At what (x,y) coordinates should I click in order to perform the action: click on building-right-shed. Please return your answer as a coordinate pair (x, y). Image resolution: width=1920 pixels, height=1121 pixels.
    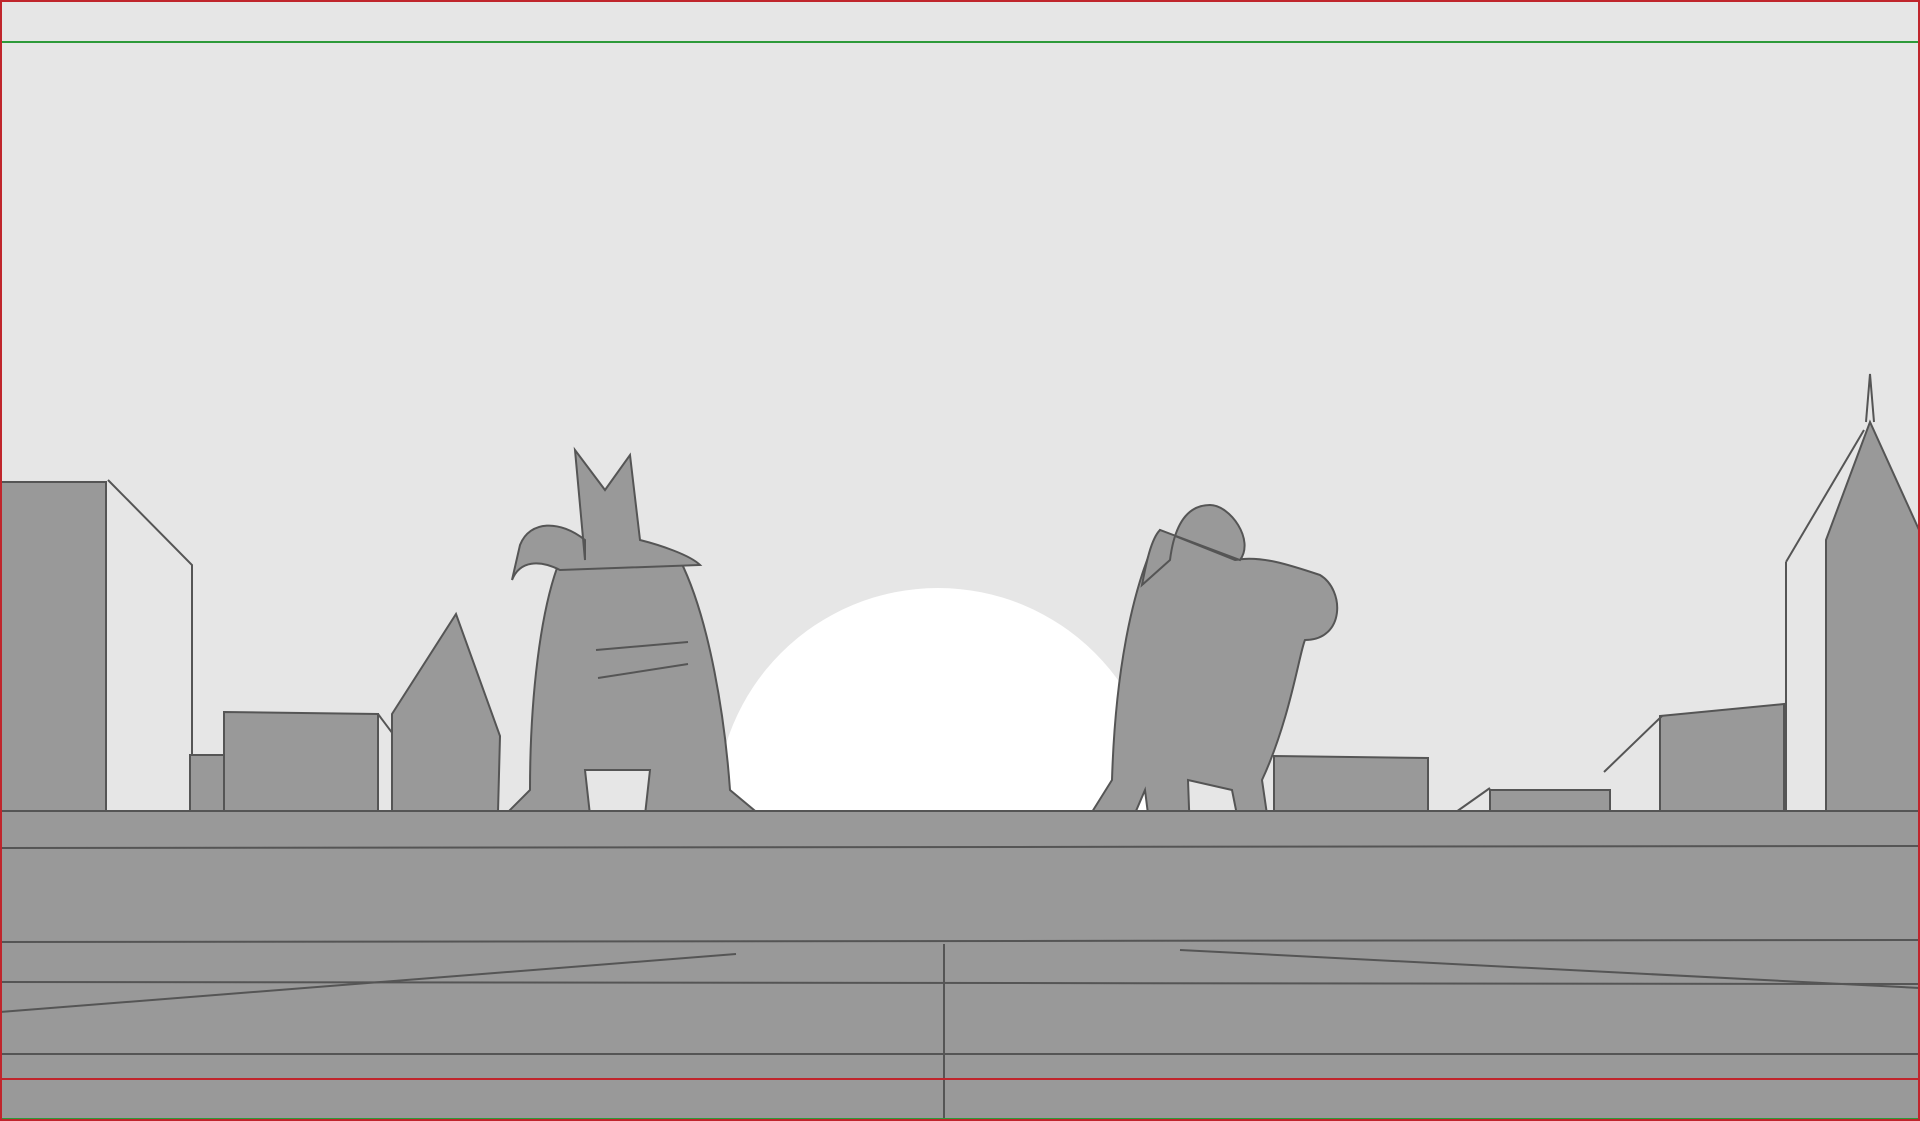
    Looking at the image, I should click on (1550, 801).